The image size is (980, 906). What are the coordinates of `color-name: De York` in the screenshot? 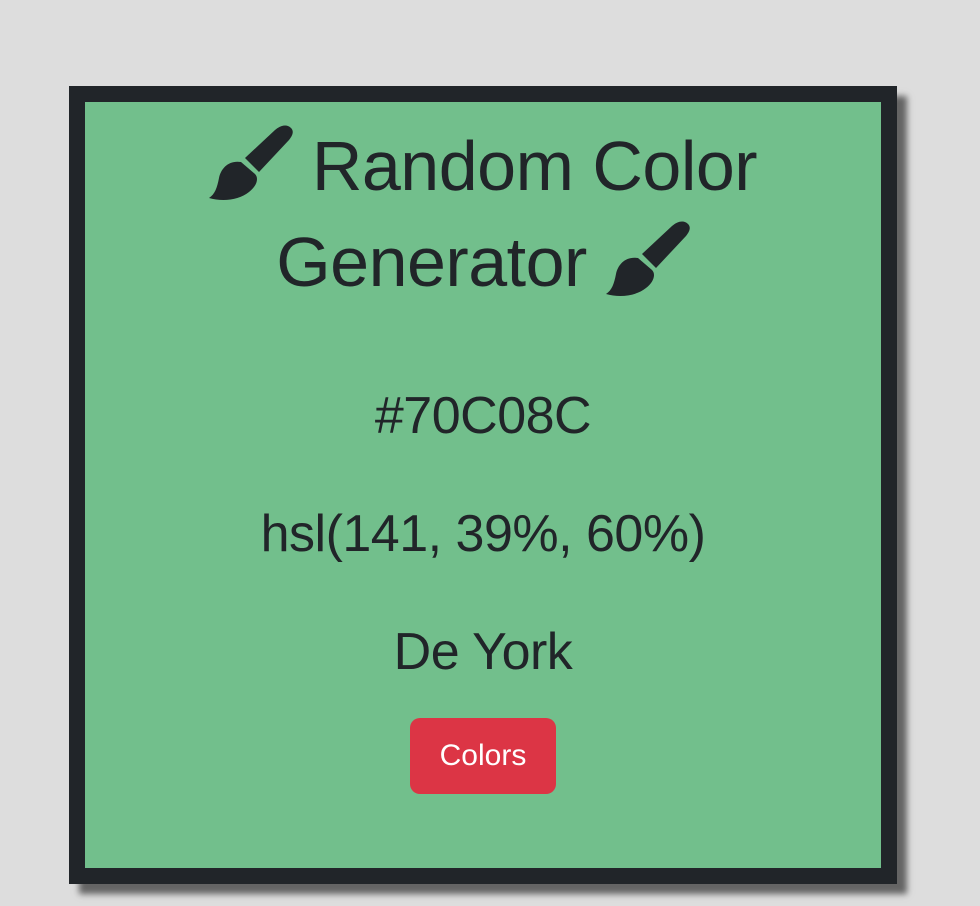 It's located at (483, 652).